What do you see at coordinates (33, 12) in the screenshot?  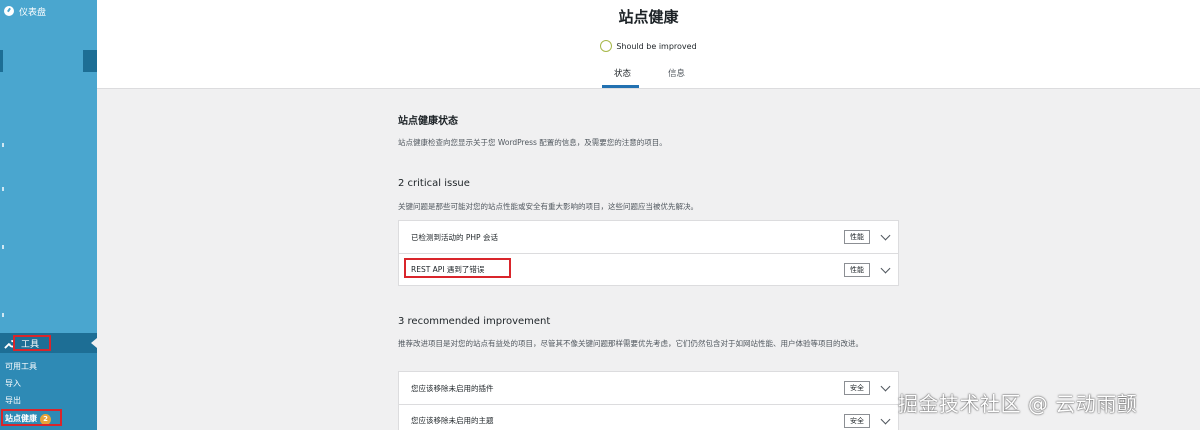 I see `sidebar-item-label: 仪表盘` at bounding box center [33, 12].